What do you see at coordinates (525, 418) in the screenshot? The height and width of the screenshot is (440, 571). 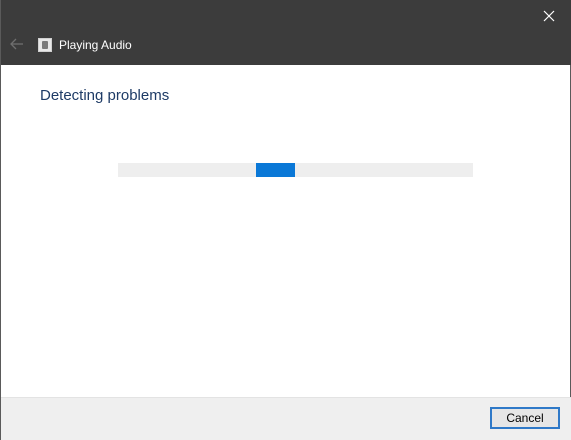 I see `cancel-button: Cancel` at bounding box center [525, 418].